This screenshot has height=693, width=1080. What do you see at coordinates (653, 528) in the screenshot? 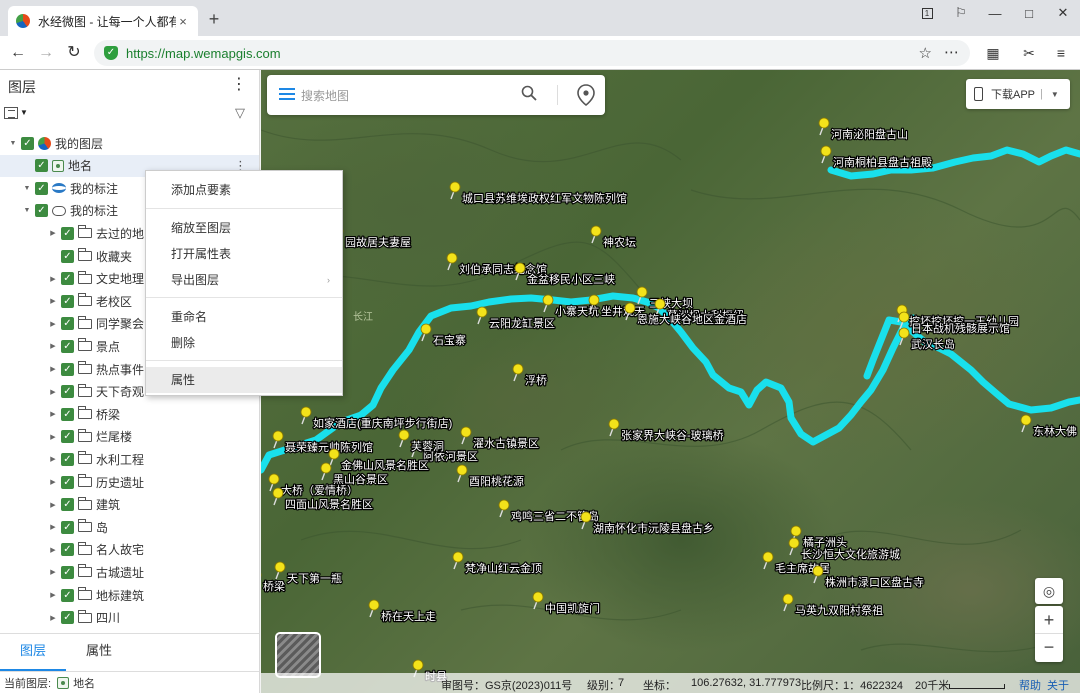
I see `map-place-label: 湖南怀化市沅陵县盘古乡` at bounding box center [653, 528].